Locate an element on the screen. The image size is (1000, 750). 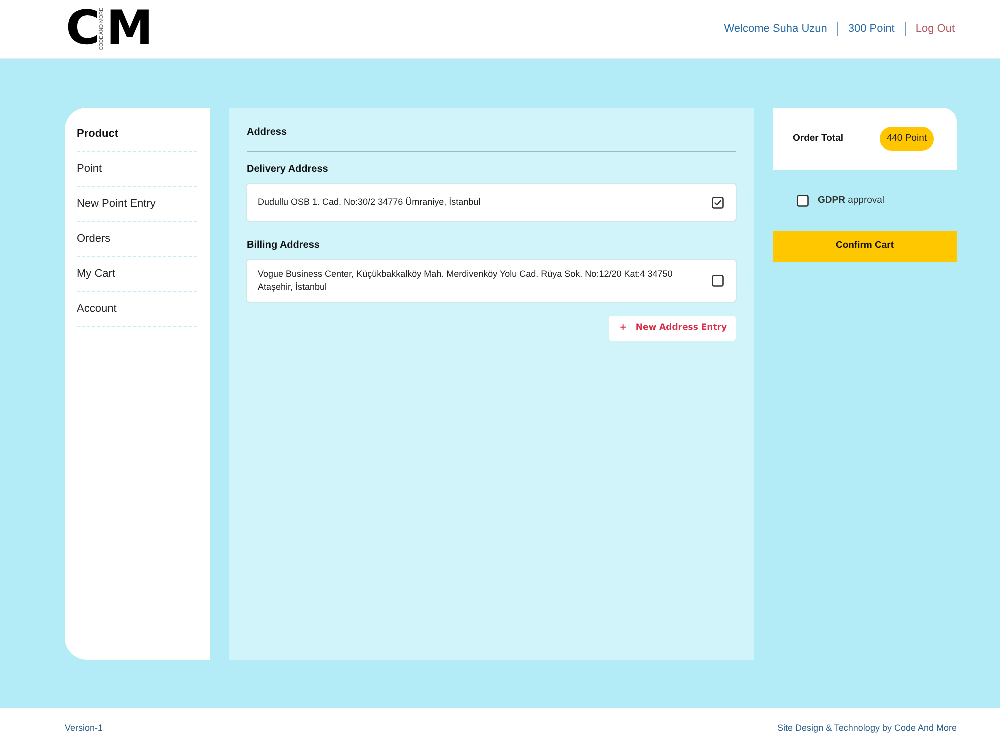
address-text: Dudullu OSB 1. Cad. No:30/2 34776 Ümraniye, İstanbul is located at coordinates (369, 202).